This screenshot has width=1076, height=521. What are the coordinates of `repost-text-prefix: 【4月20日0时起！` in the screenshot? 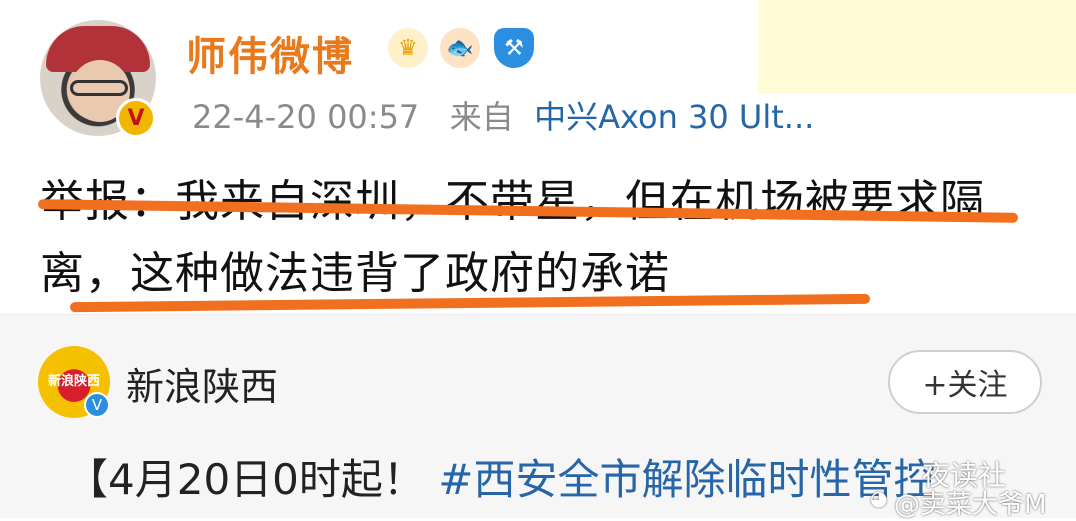 It's located at (245, 479).